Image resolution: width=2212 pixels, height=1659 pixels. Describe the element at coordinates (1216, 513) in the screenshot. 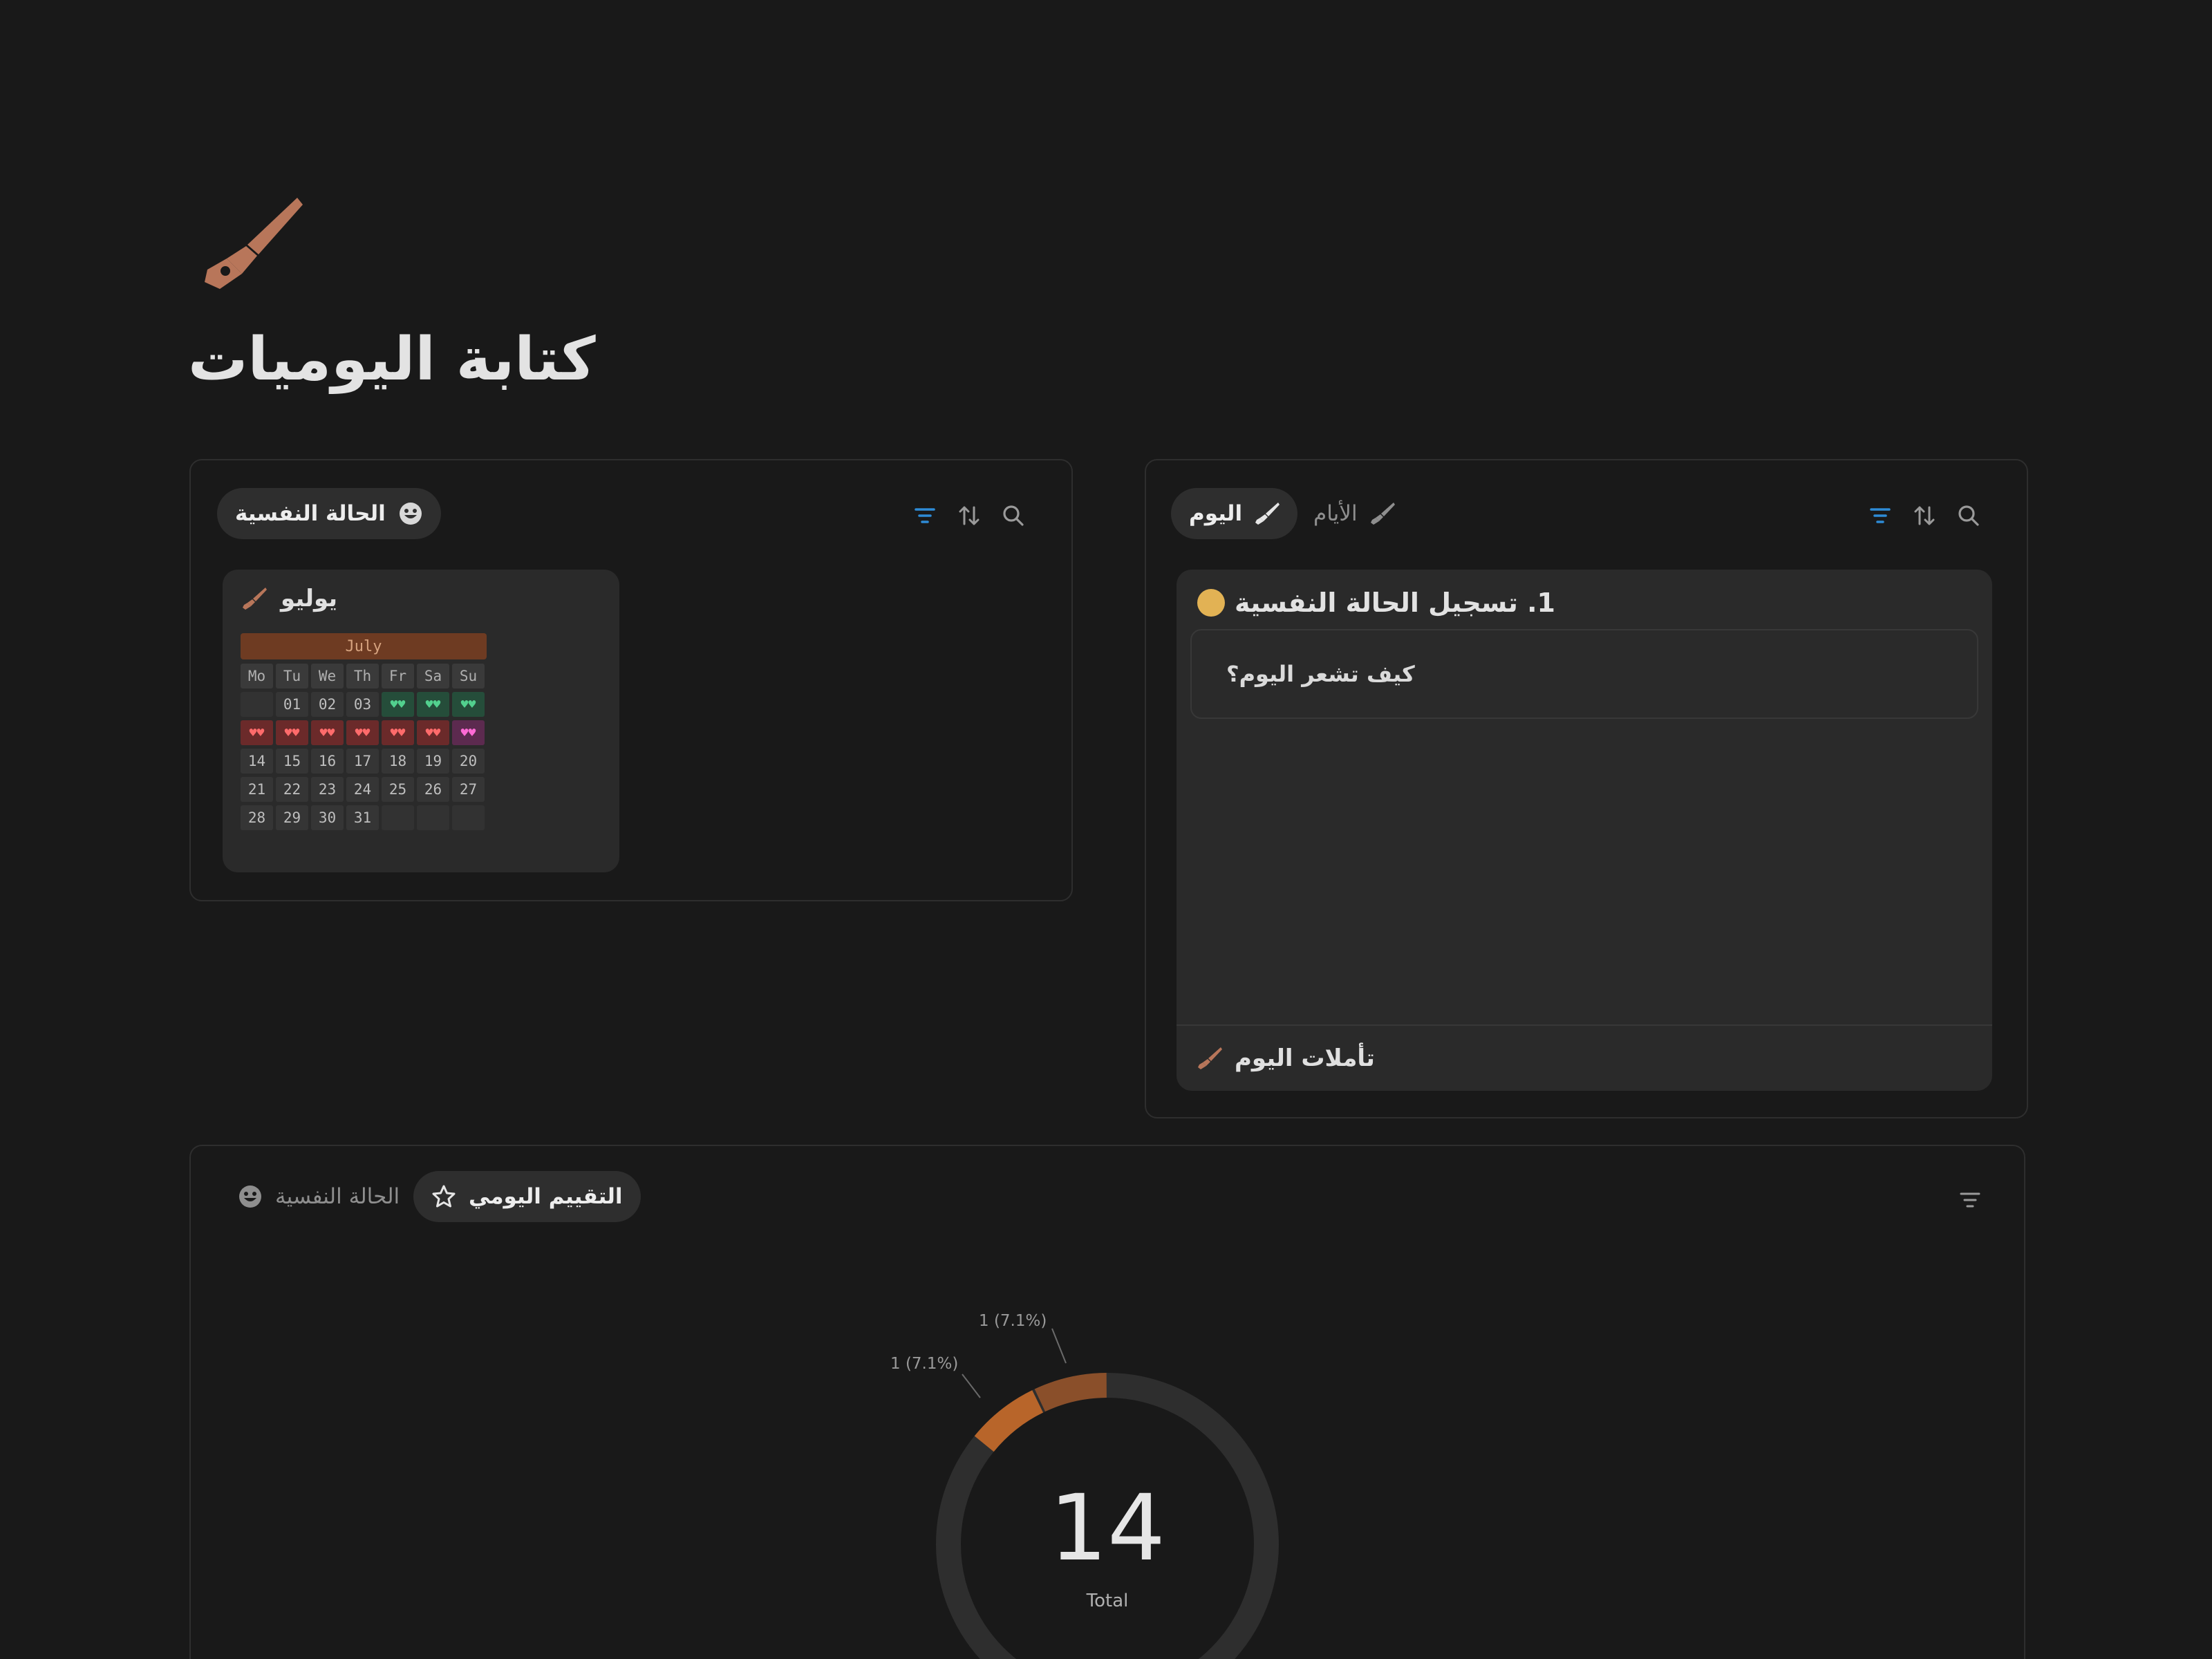

I see `tab-label: اليوم` at that location.